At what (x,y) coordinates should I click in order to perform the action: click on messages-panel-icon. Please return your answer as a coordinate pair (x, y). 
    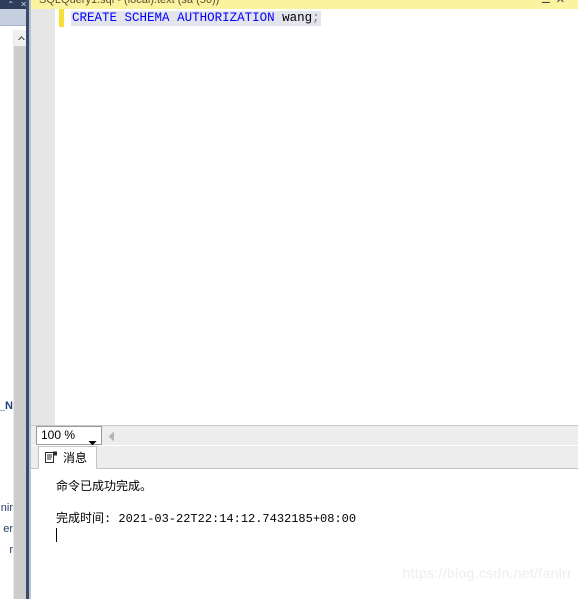
    Looking at the image, I should click on (51, 457).